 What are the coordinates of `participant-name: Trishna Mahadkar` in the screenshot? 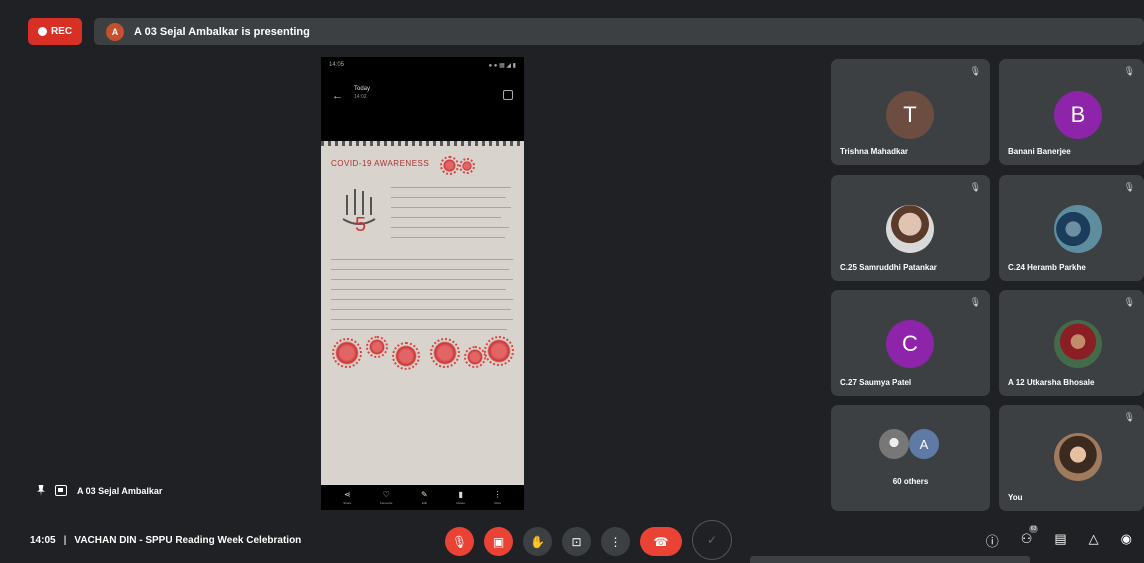 It's located at (874, 151).